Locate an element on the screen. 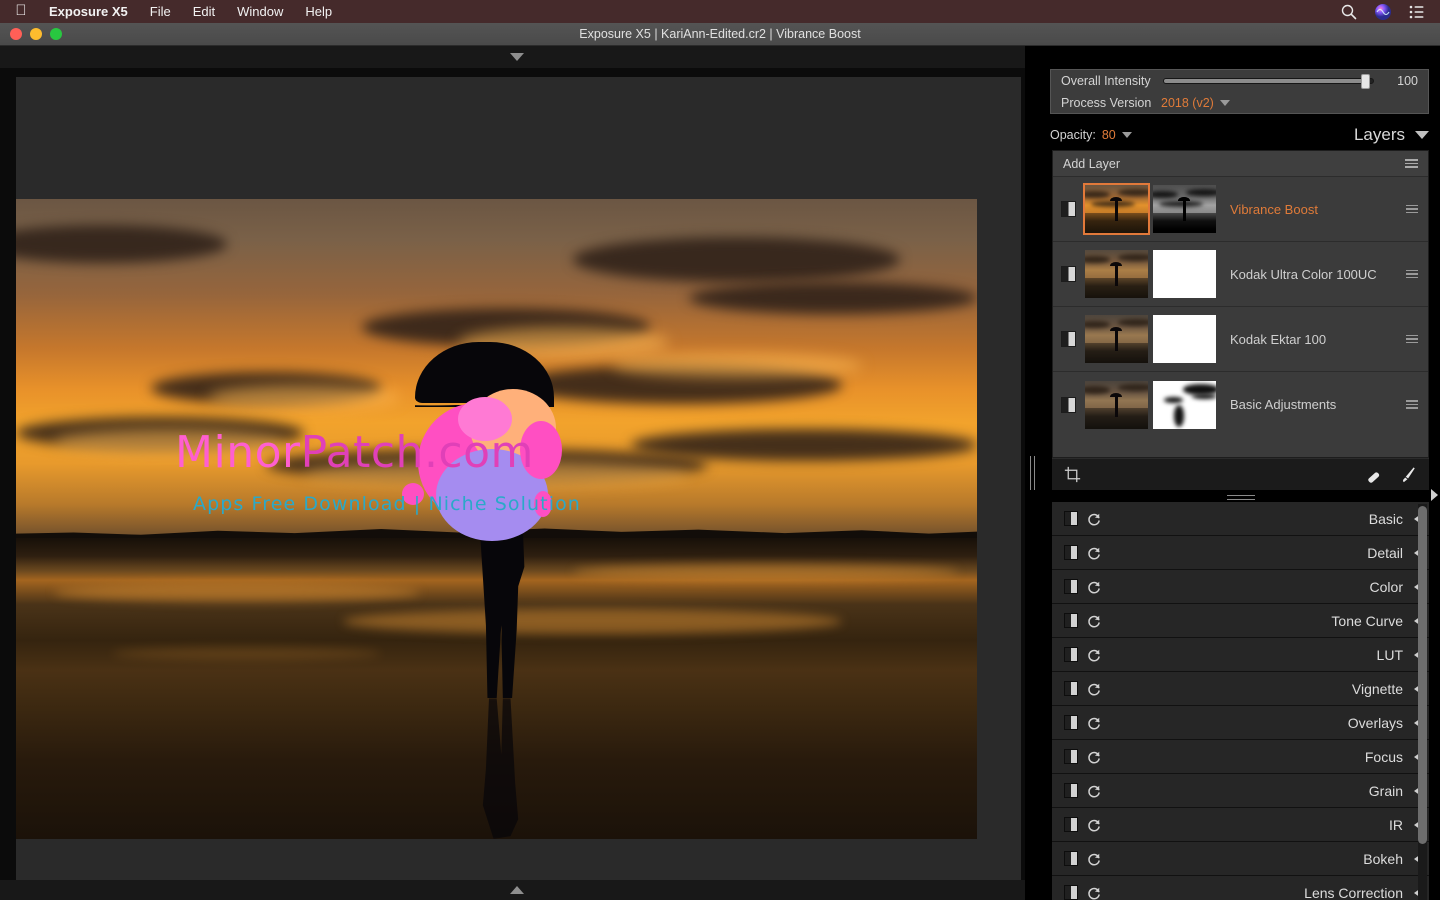 This screenshot has width=1440, height=900. table-row: Basic Adjustments is located at coordinates (1240, 404).